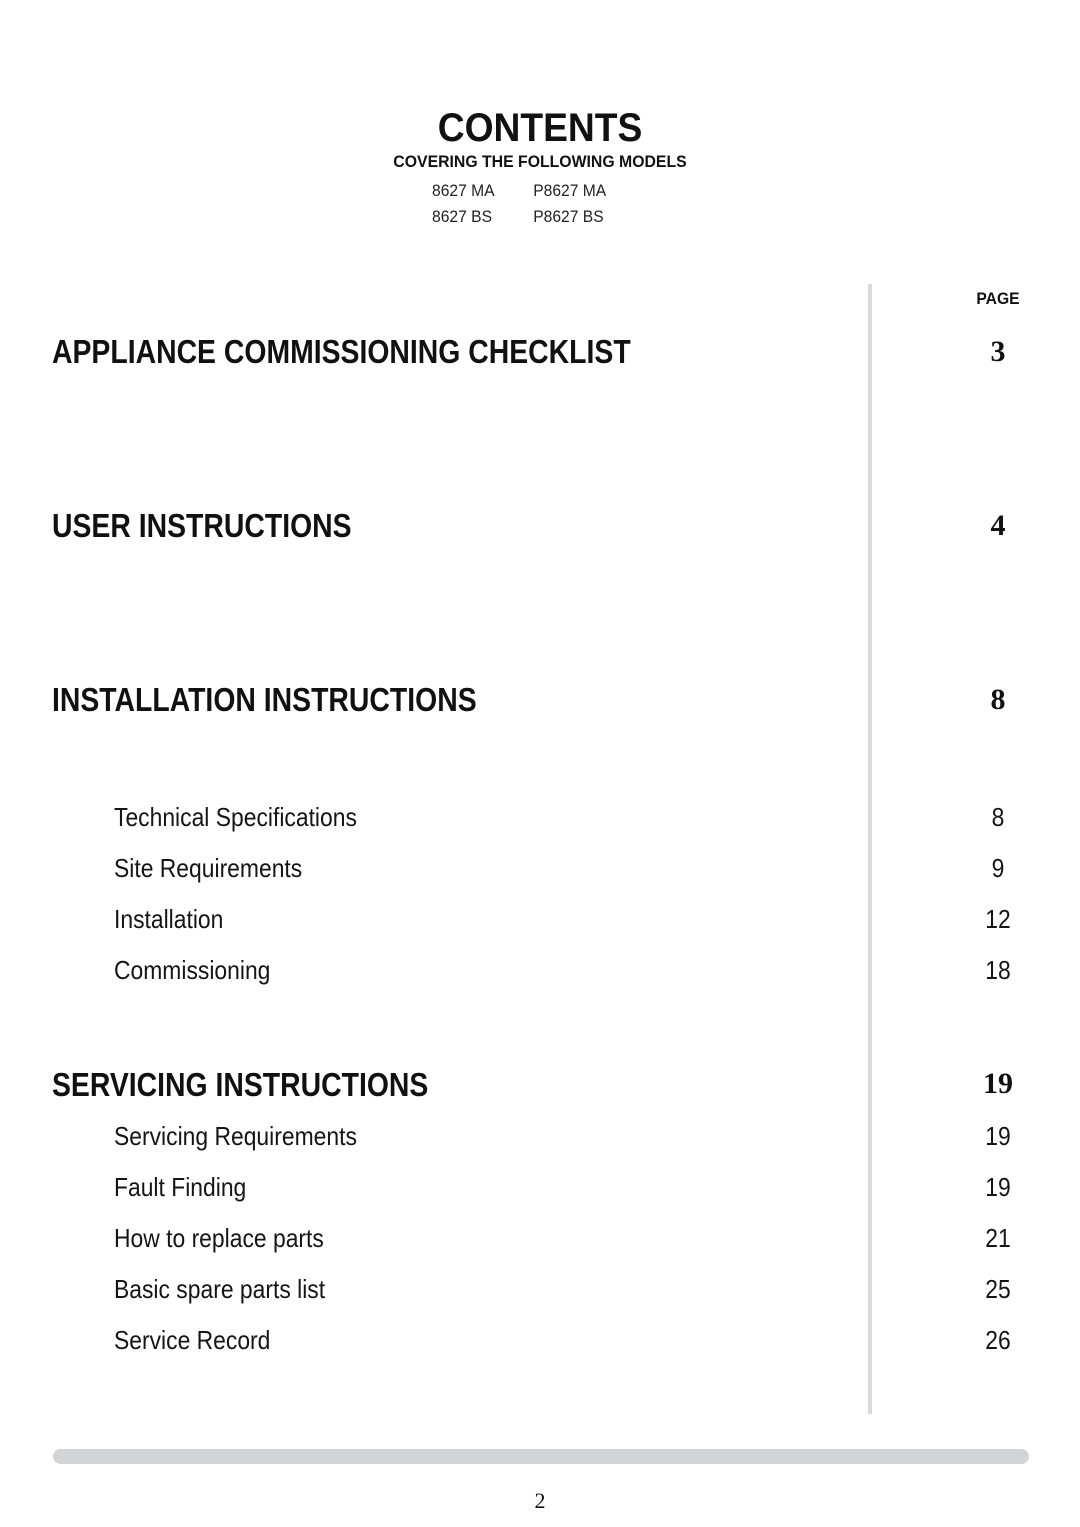  Describe the element at coordinates (570, 190) in the screenshot. I see `model-name: P8627 MA` at that location.